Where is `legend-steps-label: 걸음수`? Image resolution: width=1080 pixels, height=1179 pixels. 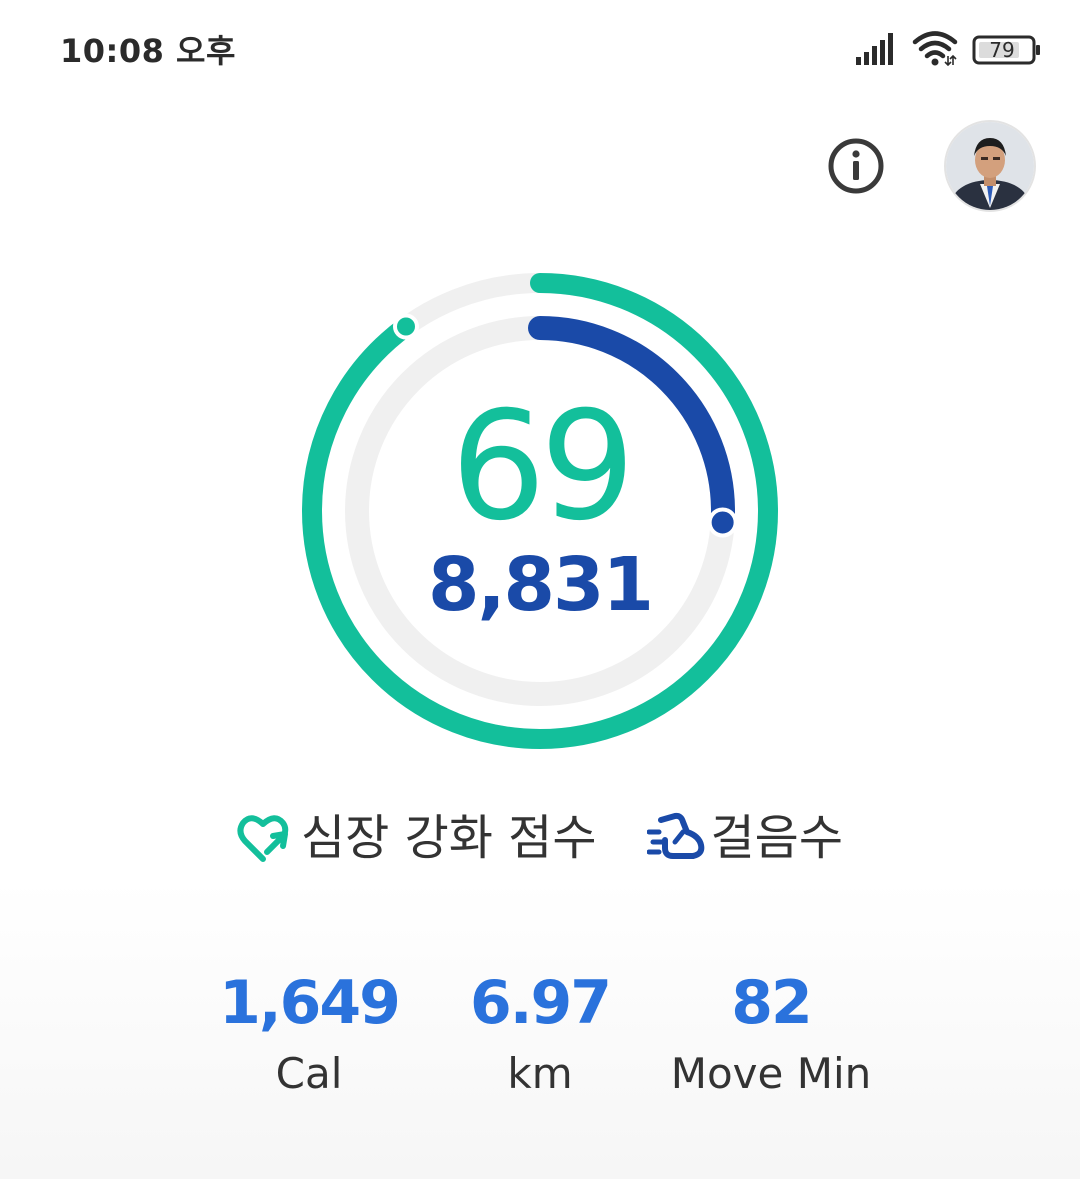
legend-steps-label: 걸음수 is located at coordinates (776, 838).